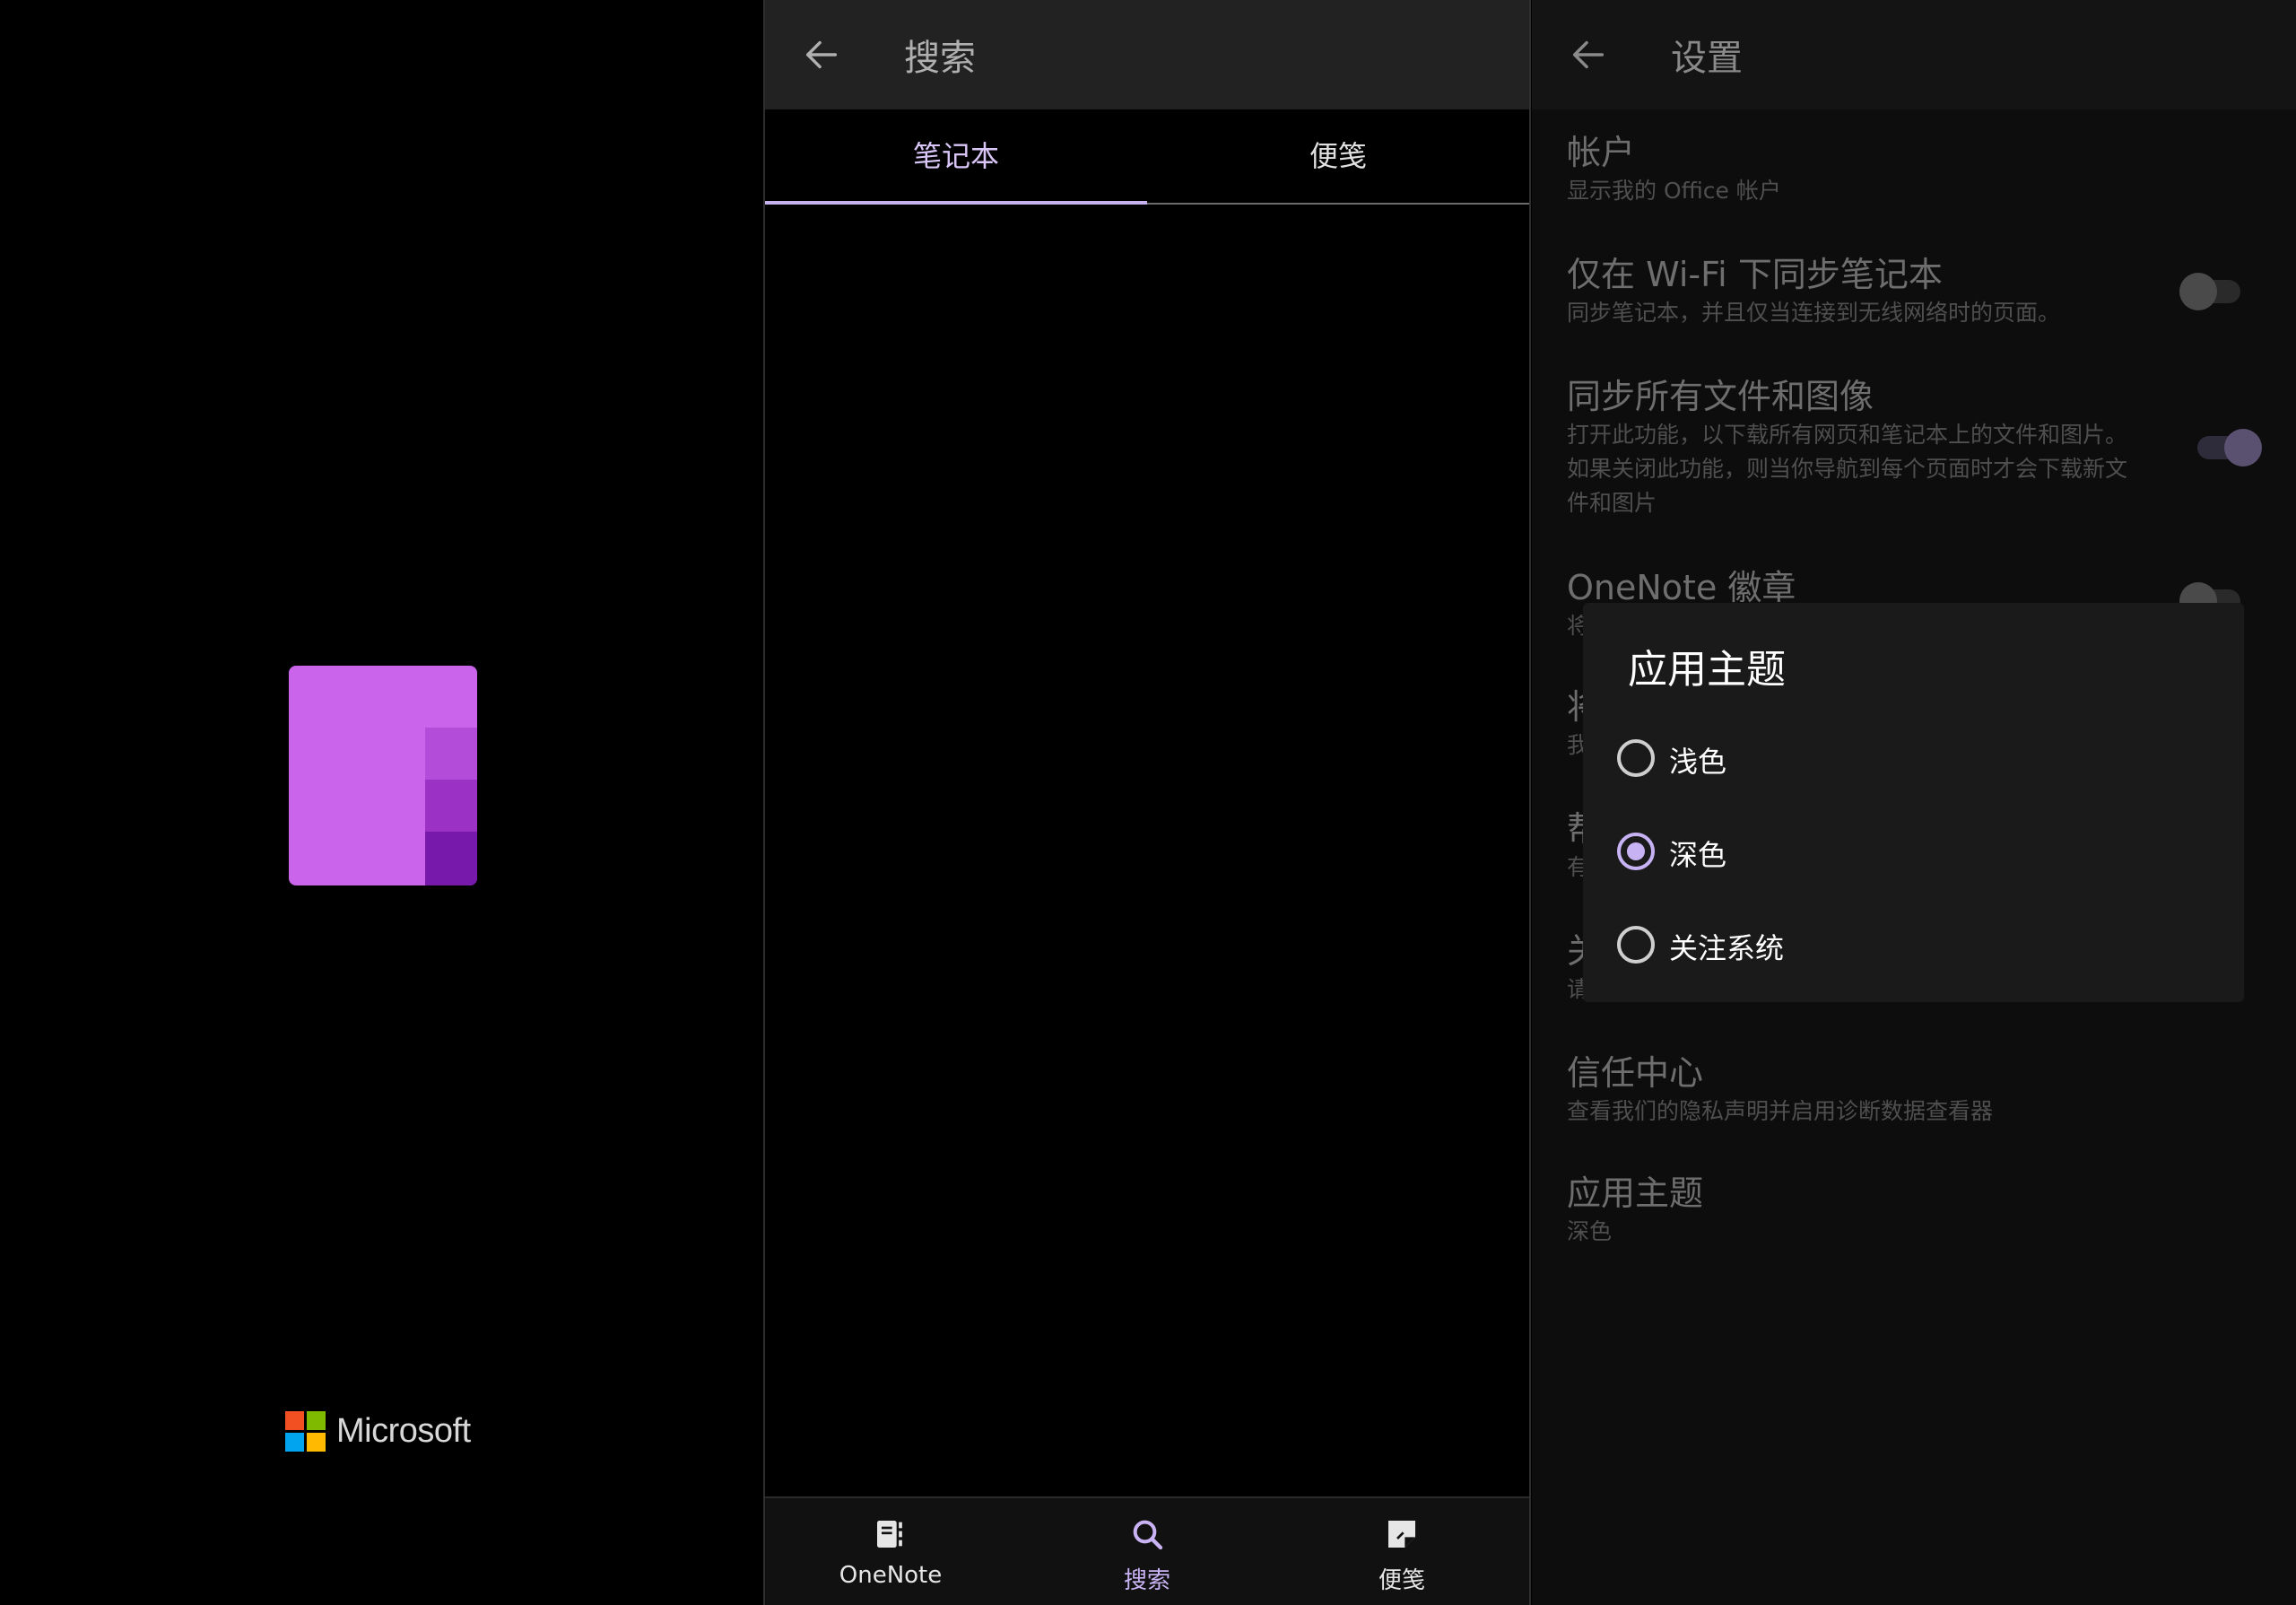 Image resolution: width=2296 pixels, height=1605 pixels. Describe the element at coordinates (1146, 1580) in the screenshot. I see `nav-label-search: 搜索` at that location.